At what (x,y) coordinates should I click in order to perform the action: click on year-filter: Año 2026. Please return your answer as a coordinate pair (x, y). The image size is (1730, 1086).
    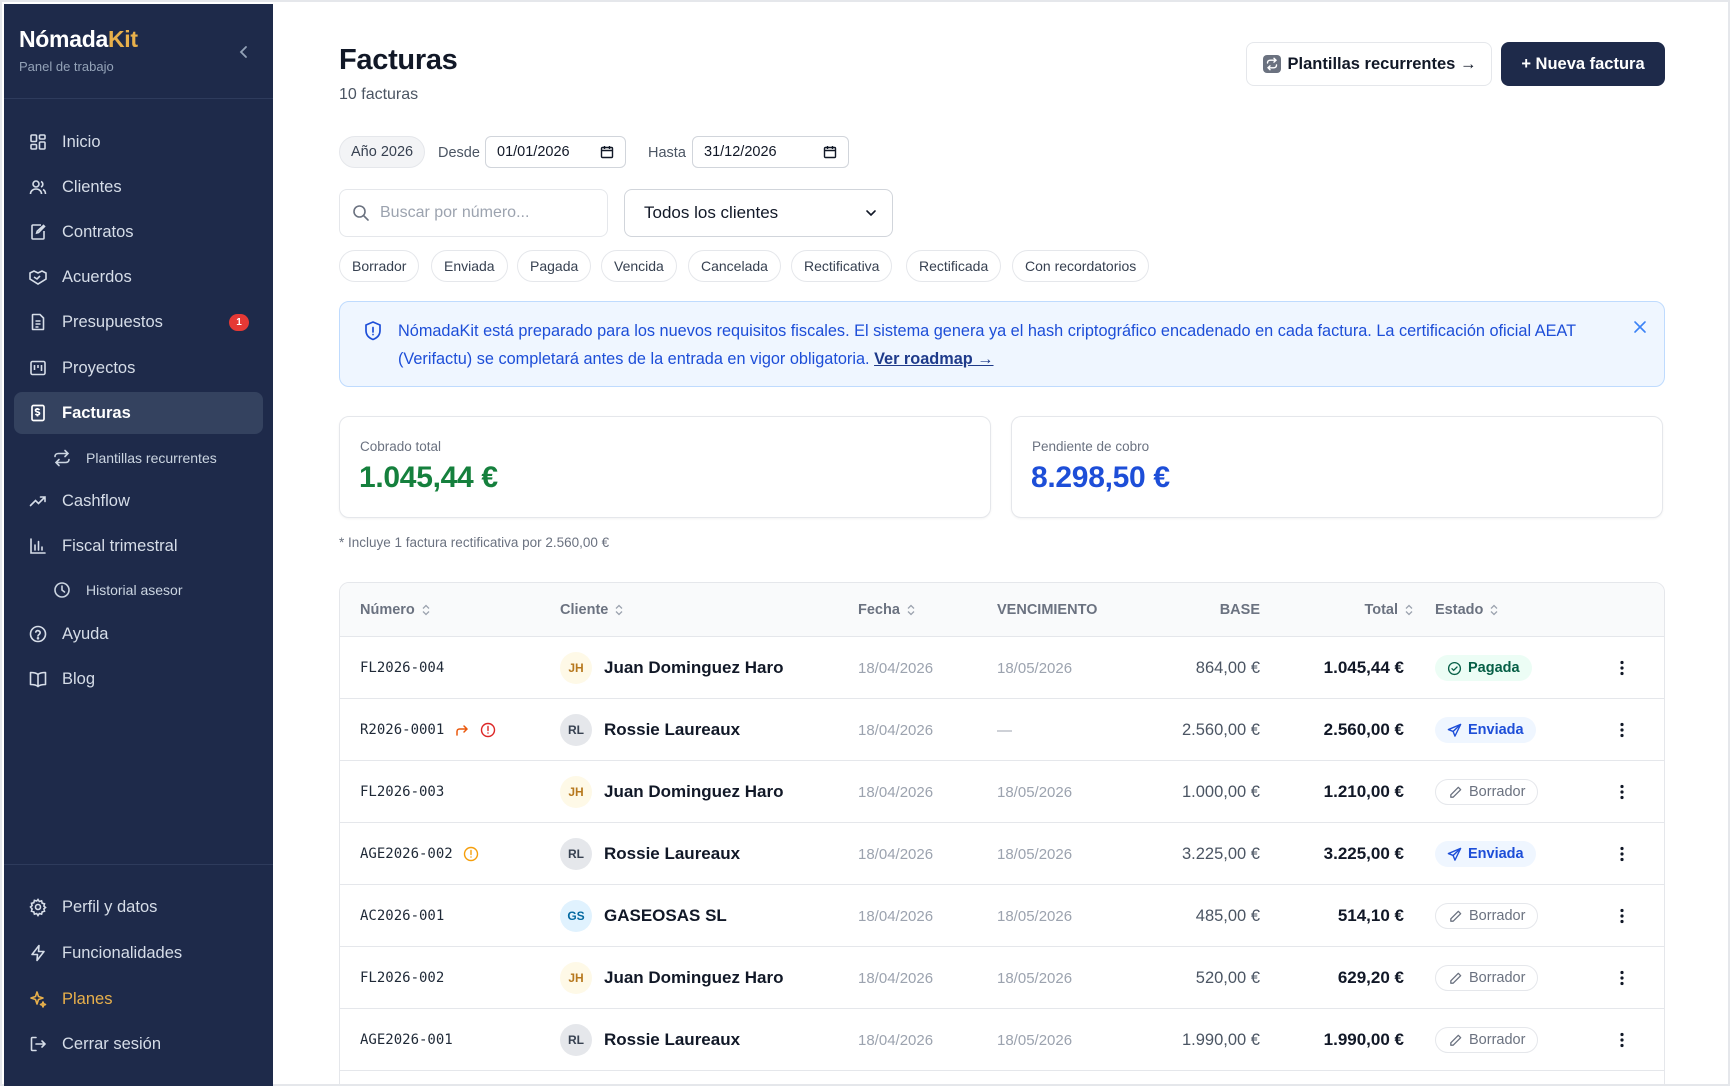
    Looking at the image, I should click on (382, 152).